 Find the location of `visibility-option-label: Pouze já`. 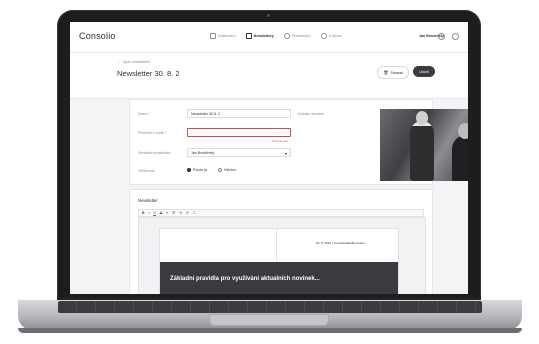

visibility-option-label: Pouze já is located at coordinates (200, 170).